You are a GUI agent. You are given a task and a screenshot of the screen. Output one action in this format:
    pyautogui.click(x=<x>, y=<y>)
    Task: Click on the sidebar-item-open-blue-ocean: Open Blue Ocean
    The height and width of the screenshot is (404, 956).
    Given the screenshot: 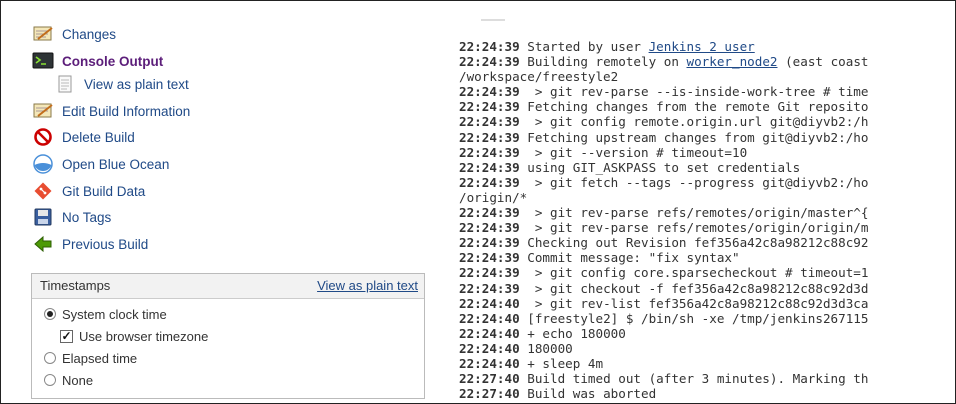 What is the action you would take?
    pyautogui.click(x=100, y=164)
    